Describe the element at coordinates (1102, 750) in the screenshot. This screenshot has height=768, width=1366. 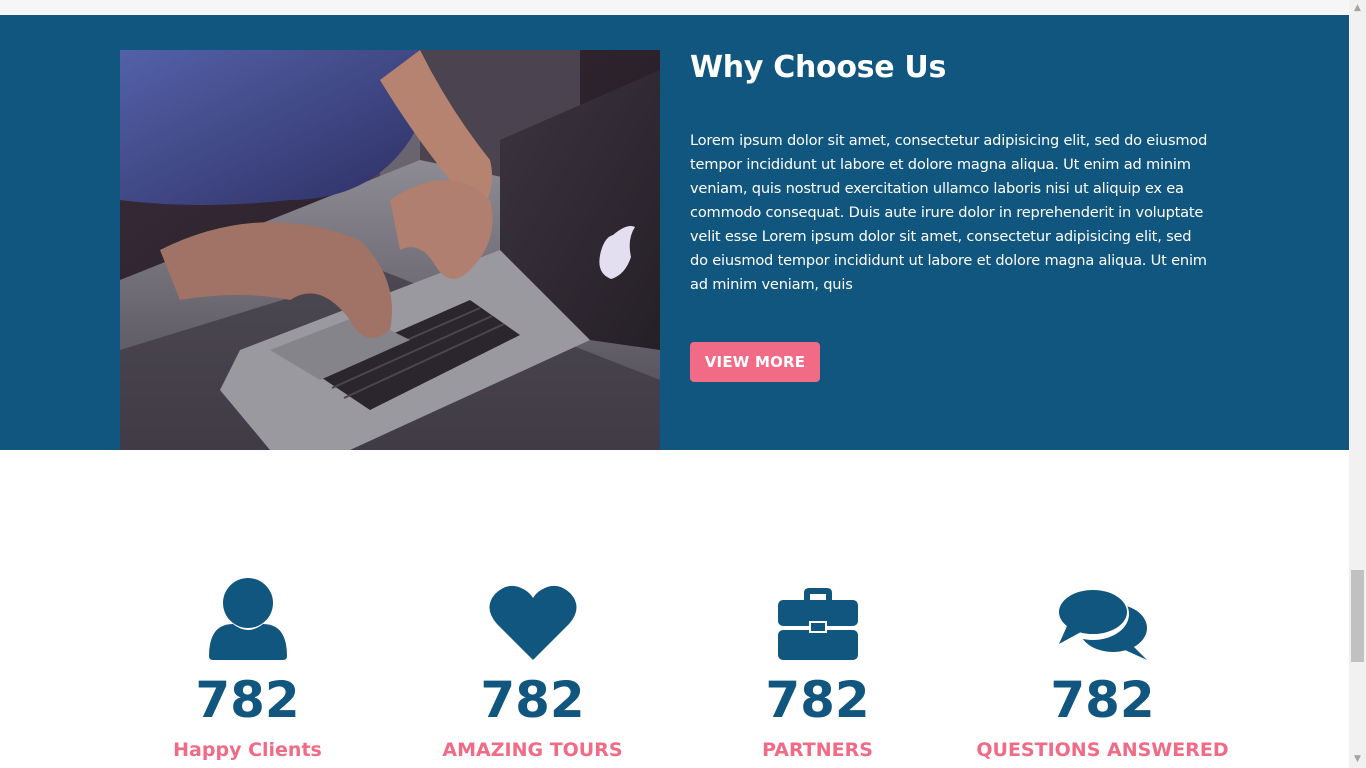
I see `stat-label: QUESTIONS ANSWERED` at that location.